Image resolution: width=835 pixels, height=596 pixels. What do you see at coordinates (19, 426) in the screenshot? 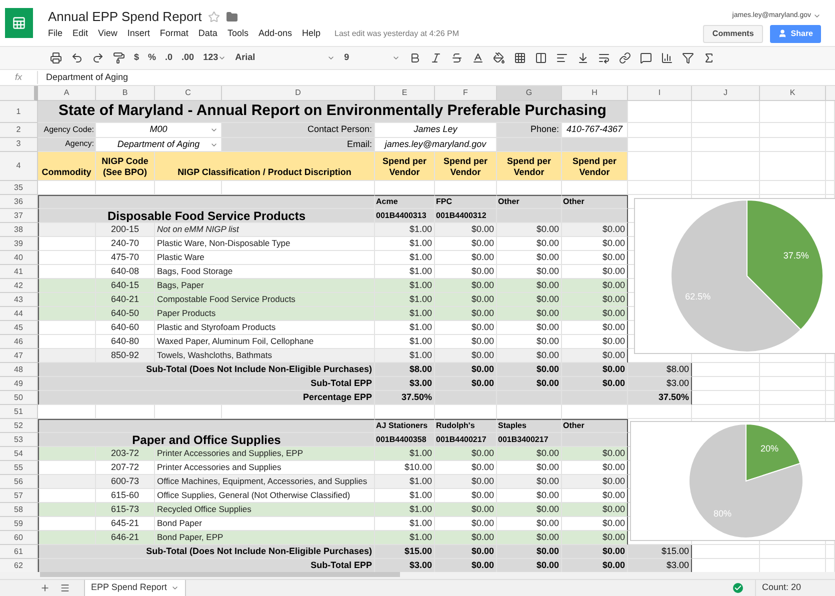
I see `row-number: 52` at bounding box center [19, 426].